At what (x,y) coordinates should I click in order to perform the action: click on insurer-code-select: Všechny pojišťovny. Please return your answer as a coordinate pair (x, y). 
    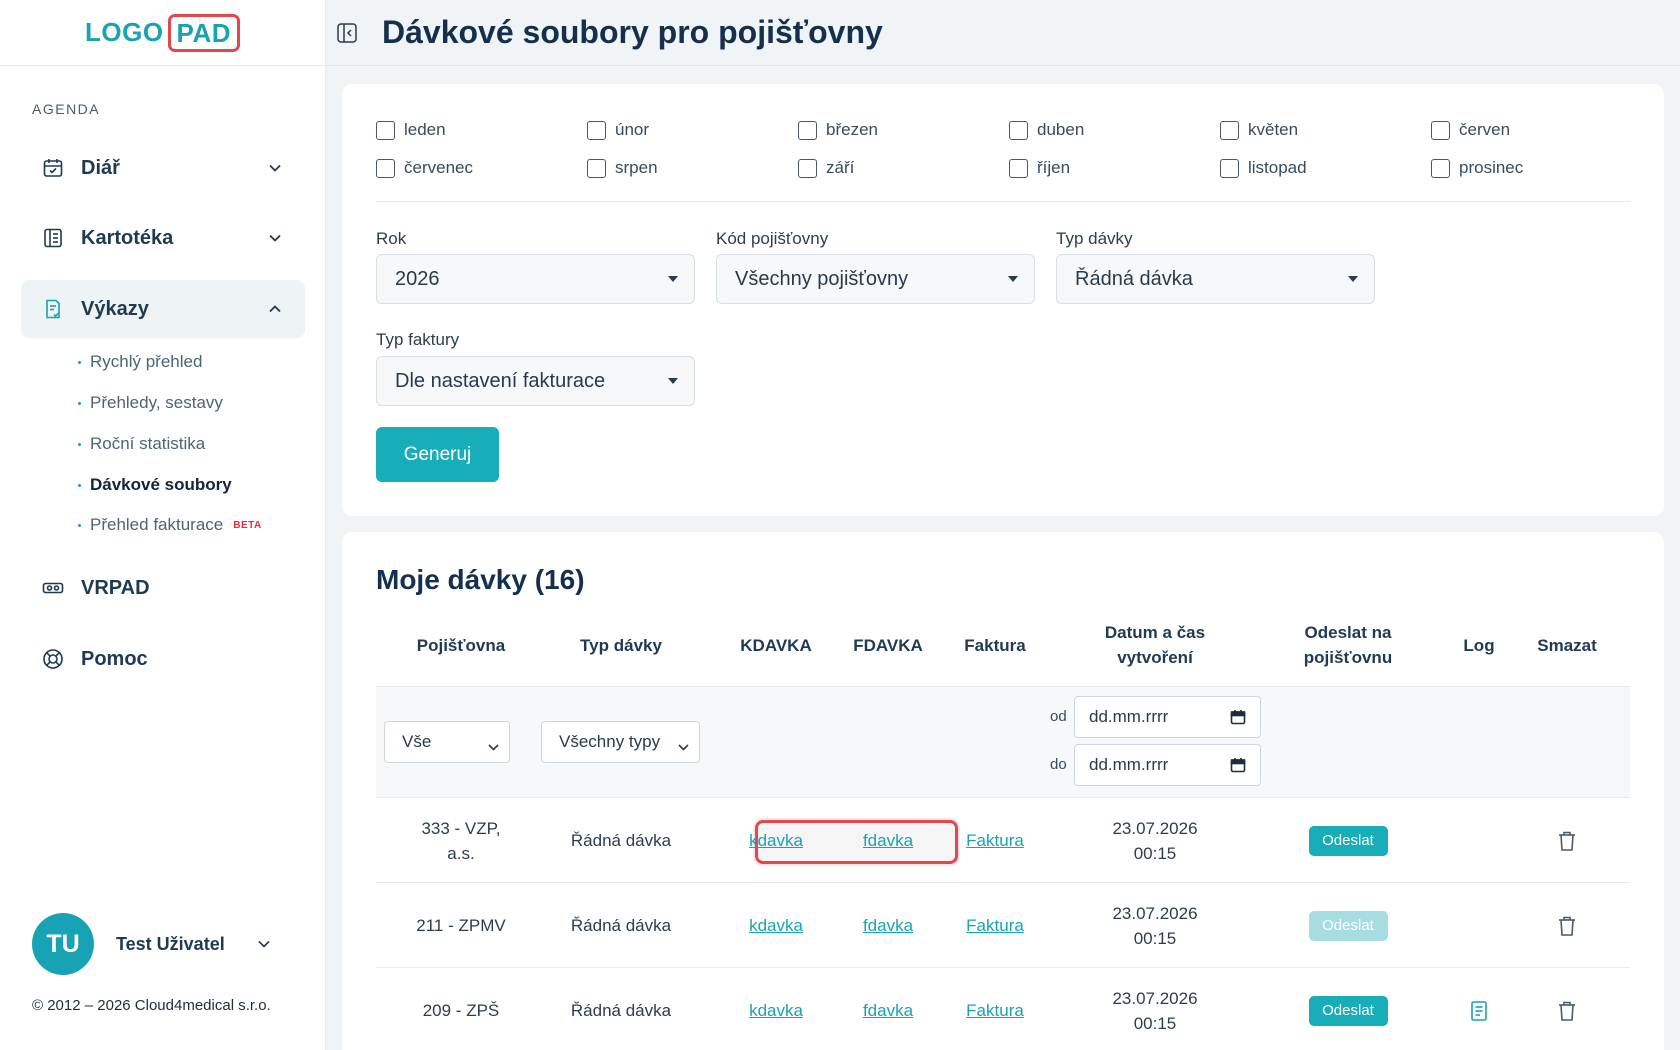
    Looking at the image, I should click on (875, 279).